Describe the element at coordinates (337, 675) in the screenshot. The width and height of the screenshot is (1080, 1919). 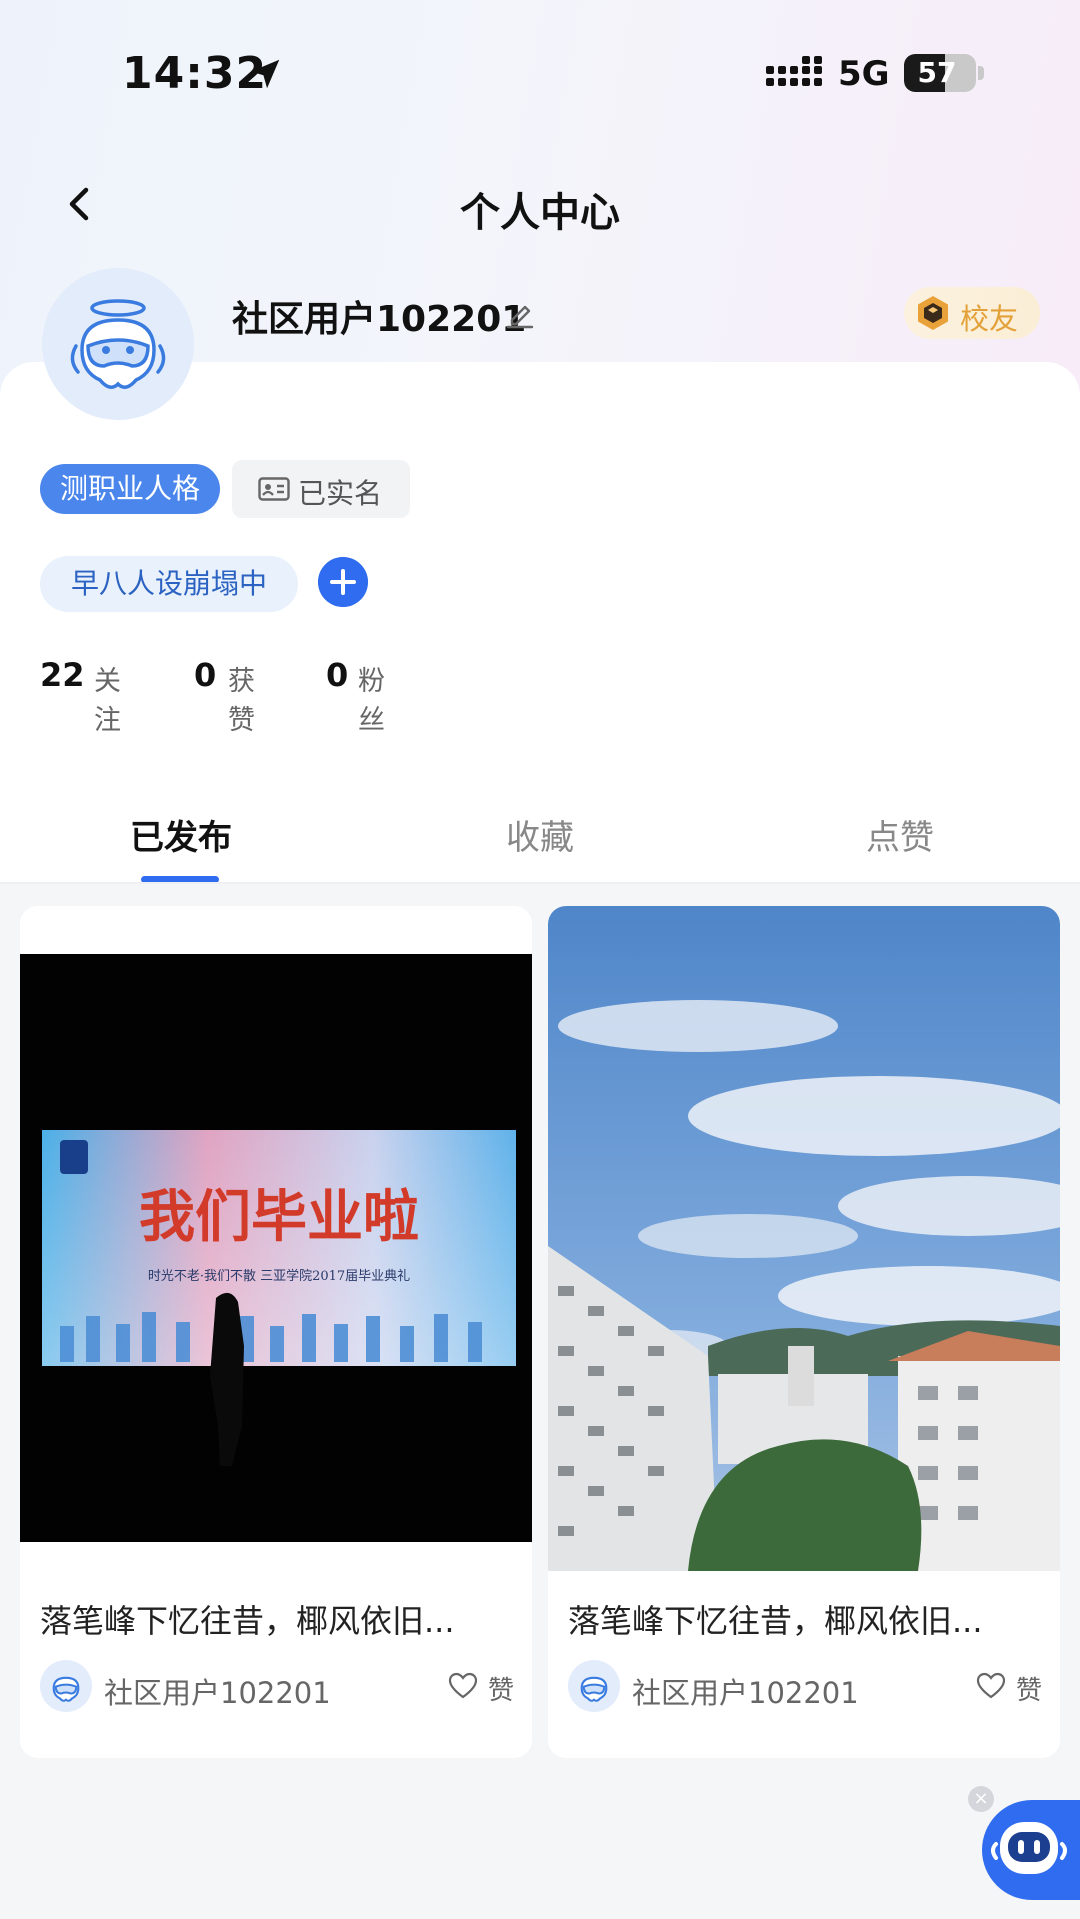
I see `followers-count: 0` at that location.